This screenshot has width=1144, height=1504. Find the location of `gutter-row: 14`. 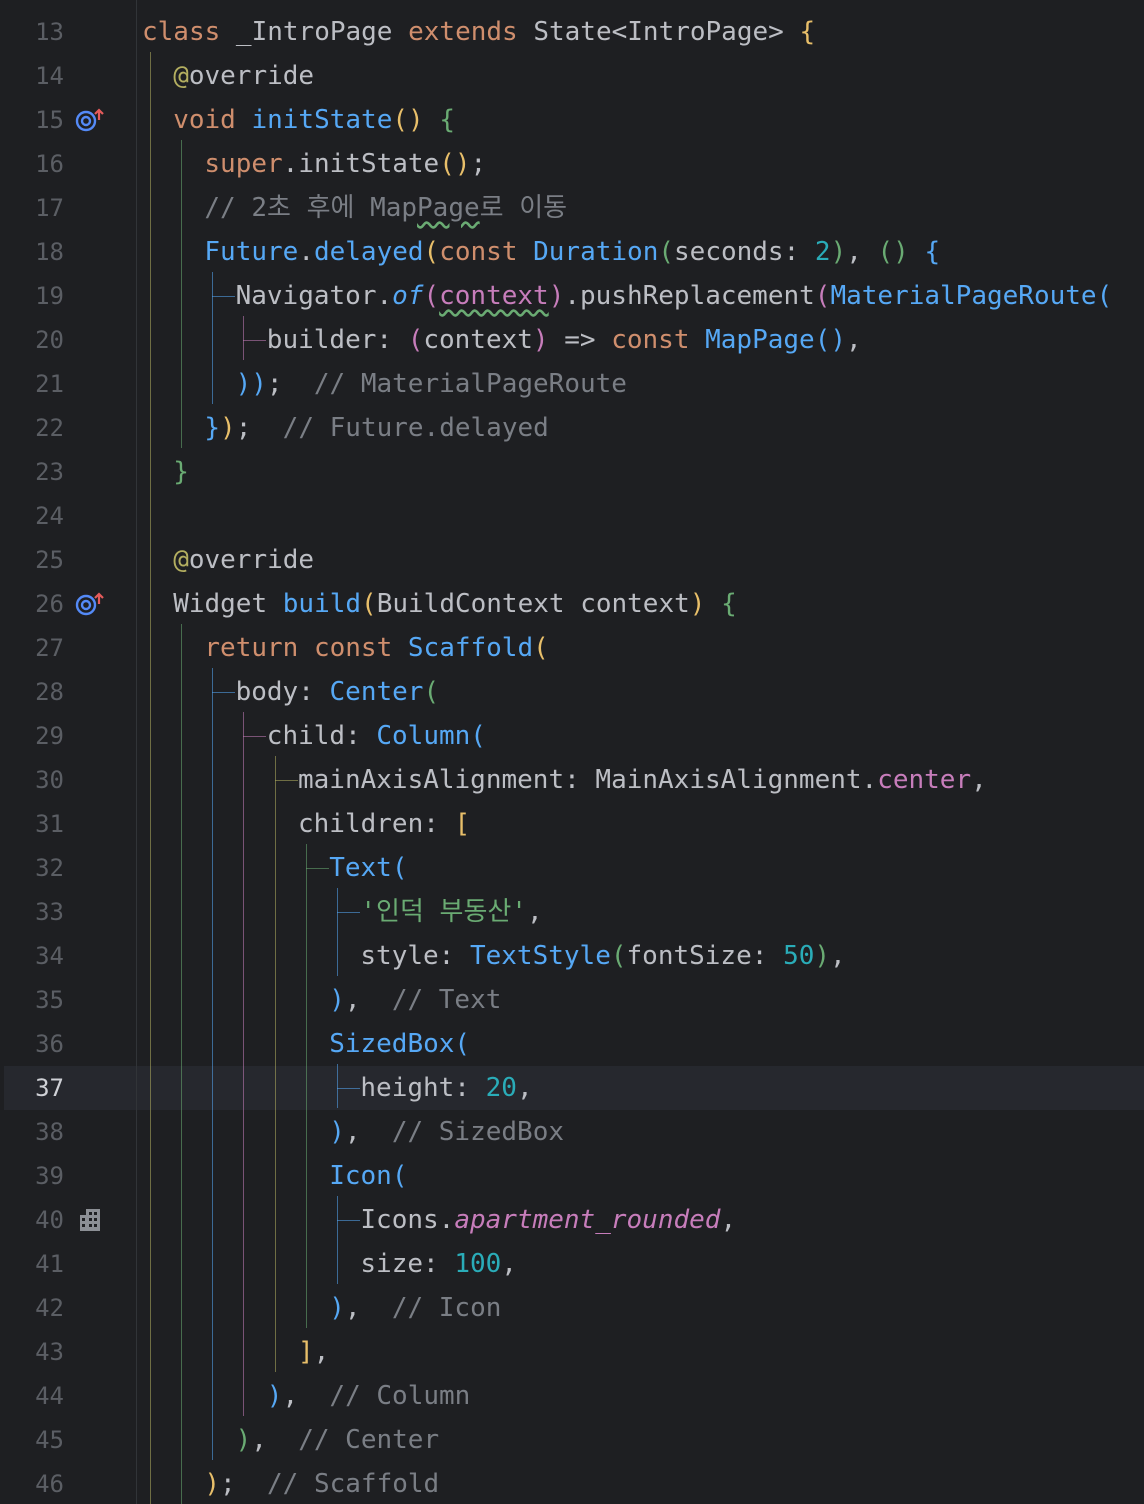

gutter-row: 14 is located at coordinates (68, 76).